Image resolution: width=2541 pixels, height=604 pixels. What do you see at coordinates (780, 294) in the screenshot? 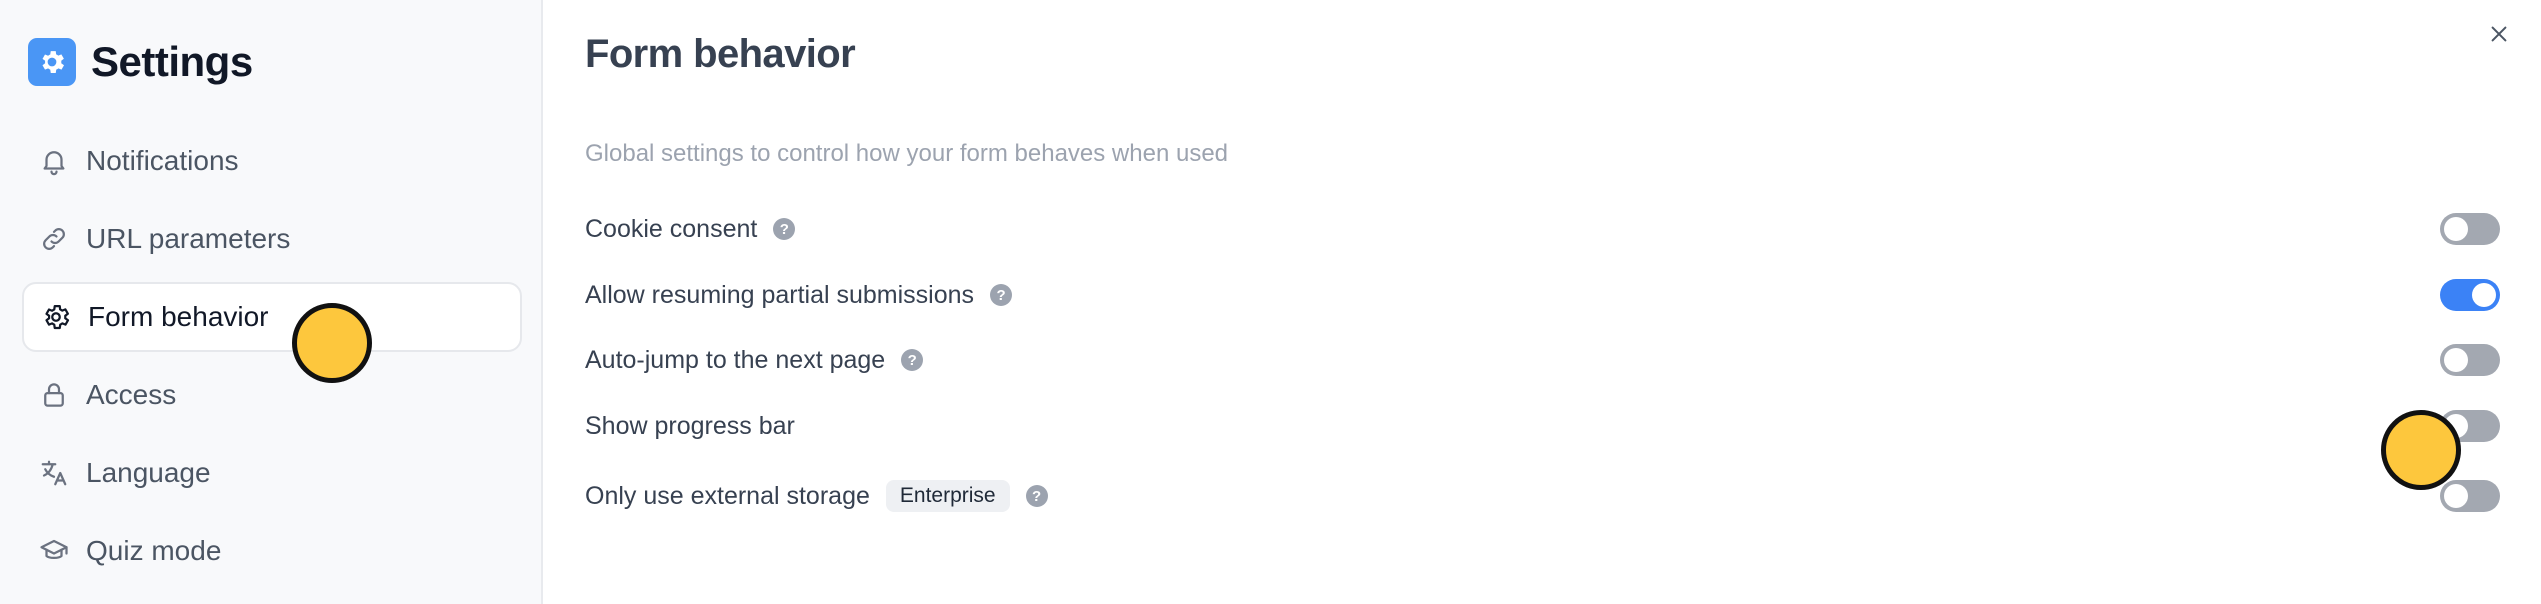
I see `option-label: Allow resuming partial submissions` at bounding box center [780, 294].